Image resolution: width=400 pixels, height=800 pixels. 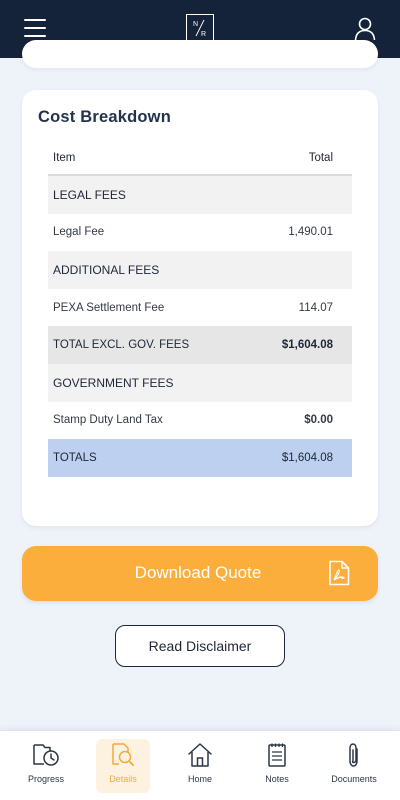 I want to click on row-label: TOTAL EXCL. GOV. FEES, so click(x=121, y=345).